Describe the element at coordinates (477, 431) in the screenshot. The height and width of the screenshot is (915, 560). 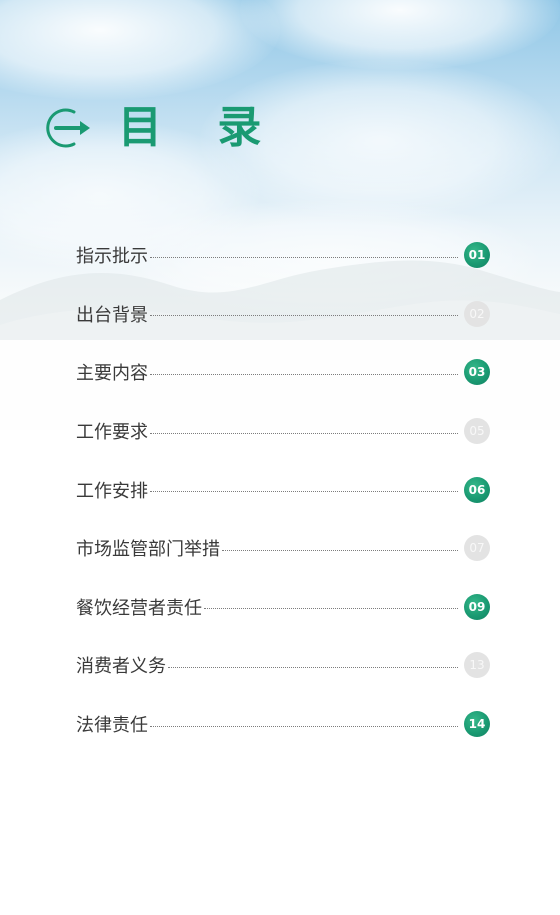
I see `page-number-badge: 05` at that location.